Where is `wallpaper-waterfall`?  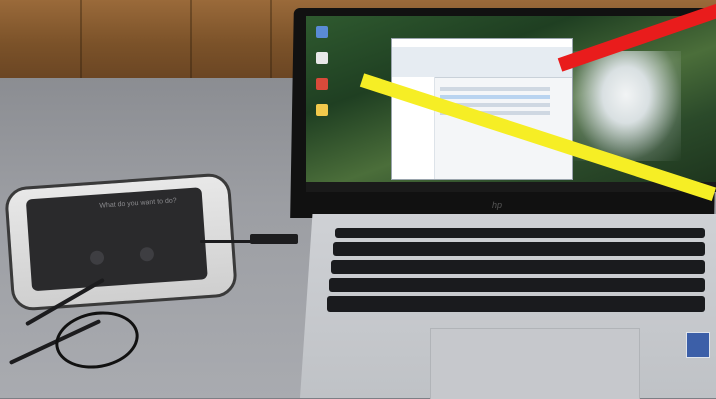 wallpaper-waterfall is located at coordinates (626, 106).